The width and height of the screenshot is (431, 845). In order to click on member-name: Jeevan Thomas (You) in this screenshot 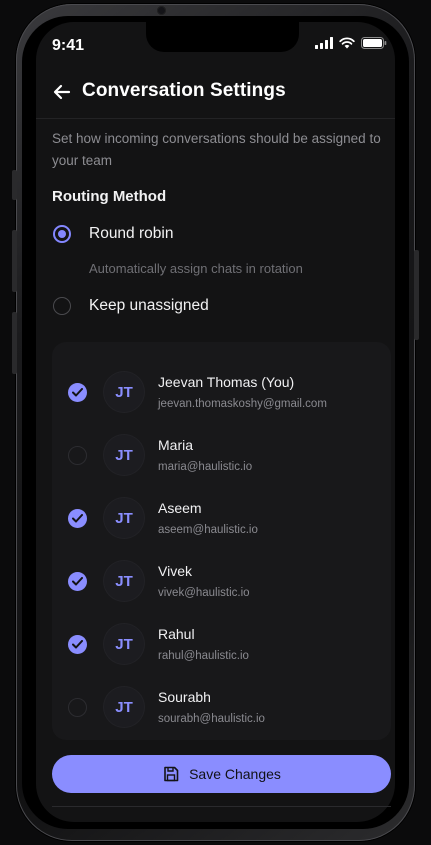, I will do `click(226, 382)`.